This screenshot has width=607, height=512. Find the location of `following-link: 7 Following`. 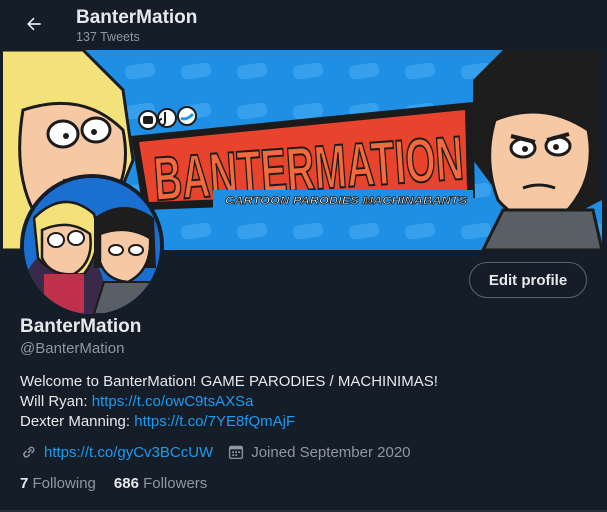

following-link: 7 Following is located at coordinates (58, 483).